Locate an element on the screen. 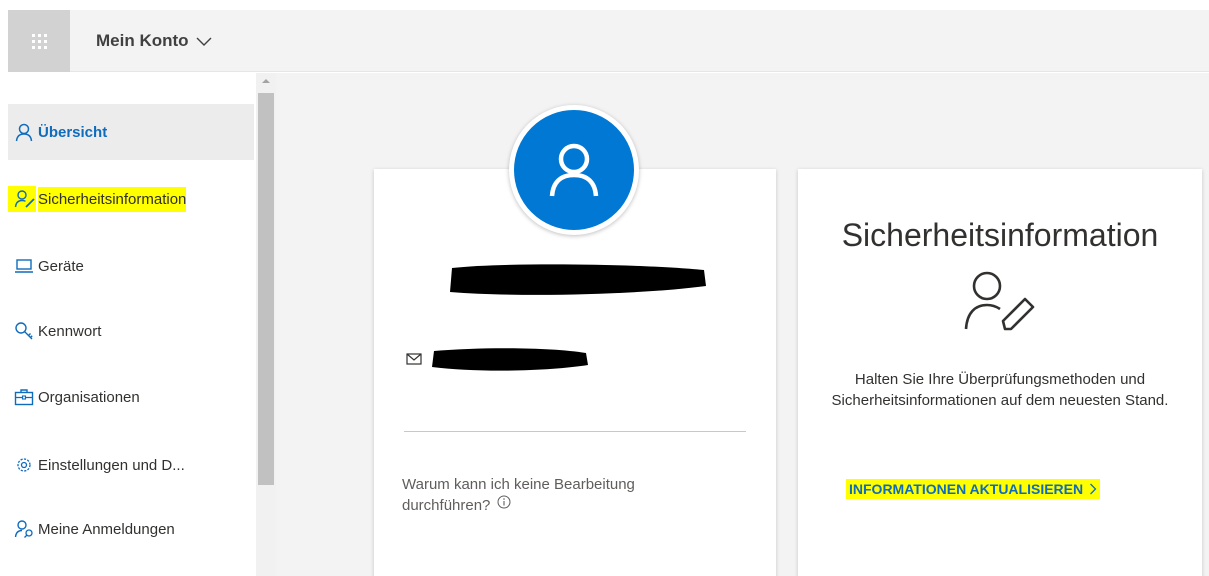 This screenshot has width=1209, height=576. app-title: Mein Konto is located at coordinates (142, 40).